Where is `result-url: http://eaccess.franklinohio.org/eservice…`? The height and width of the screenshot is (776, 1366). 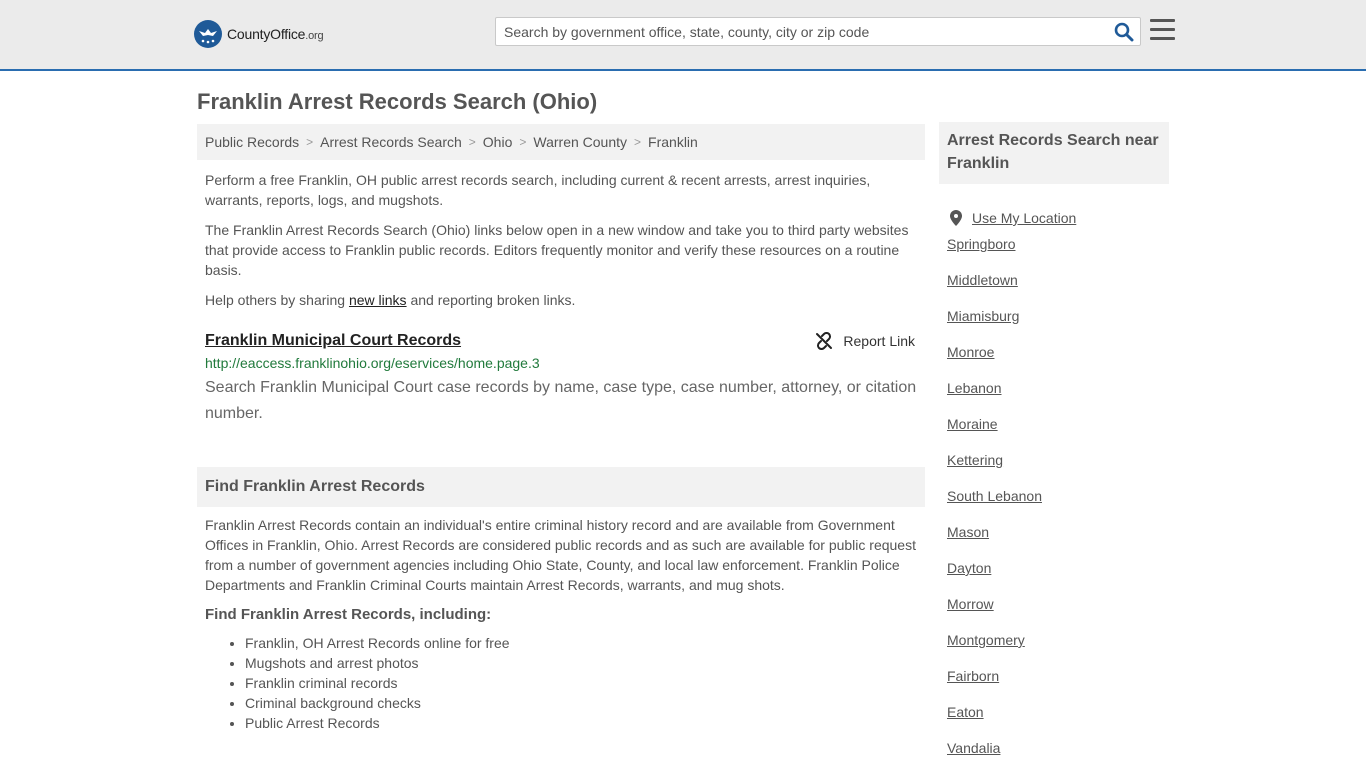 result-url: http://eaccess.franklinohio.org/eservice… is located at coordinates (372, 363).